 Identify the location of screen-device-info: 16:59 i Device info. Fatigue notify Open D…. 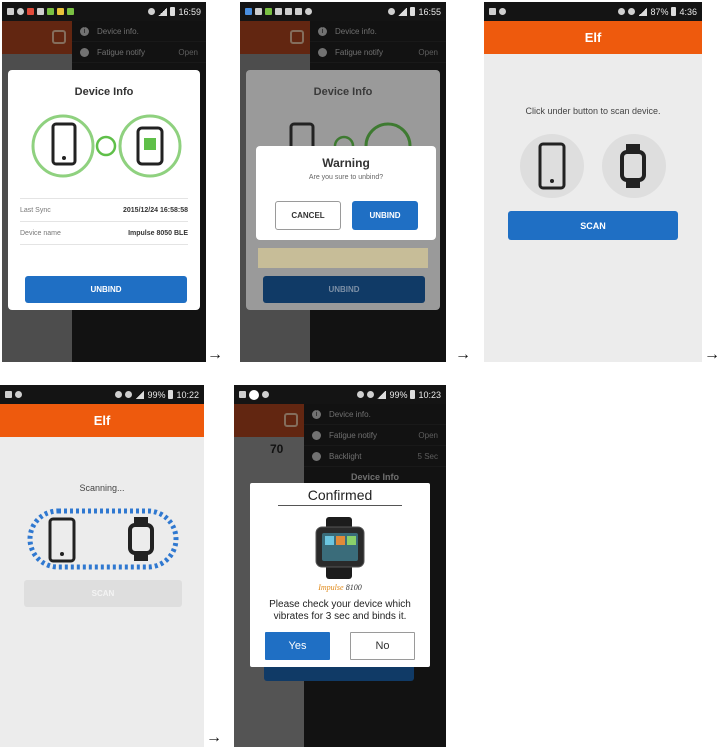
(104, 182).